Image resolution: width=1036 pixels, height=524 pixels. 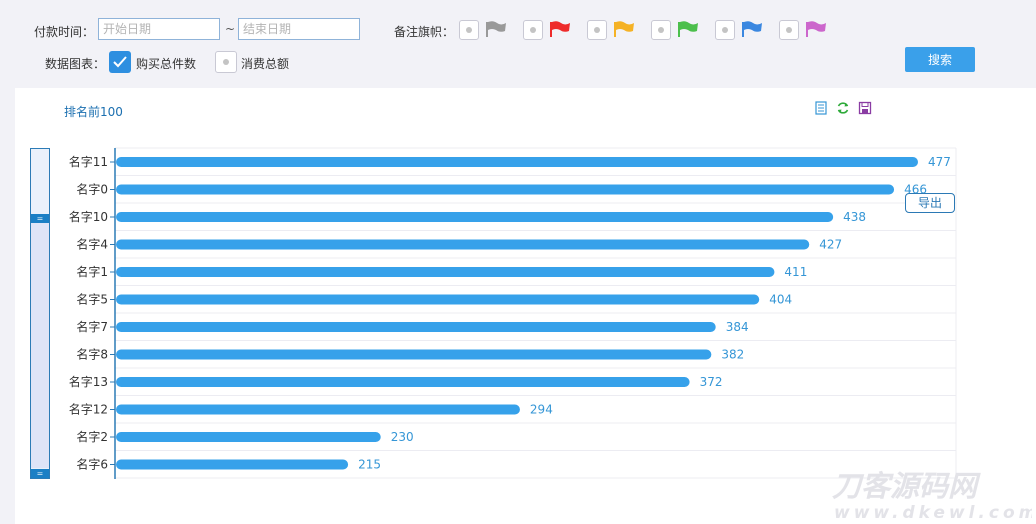 I want to click on data-label: 438, so click(x=854, y=217).